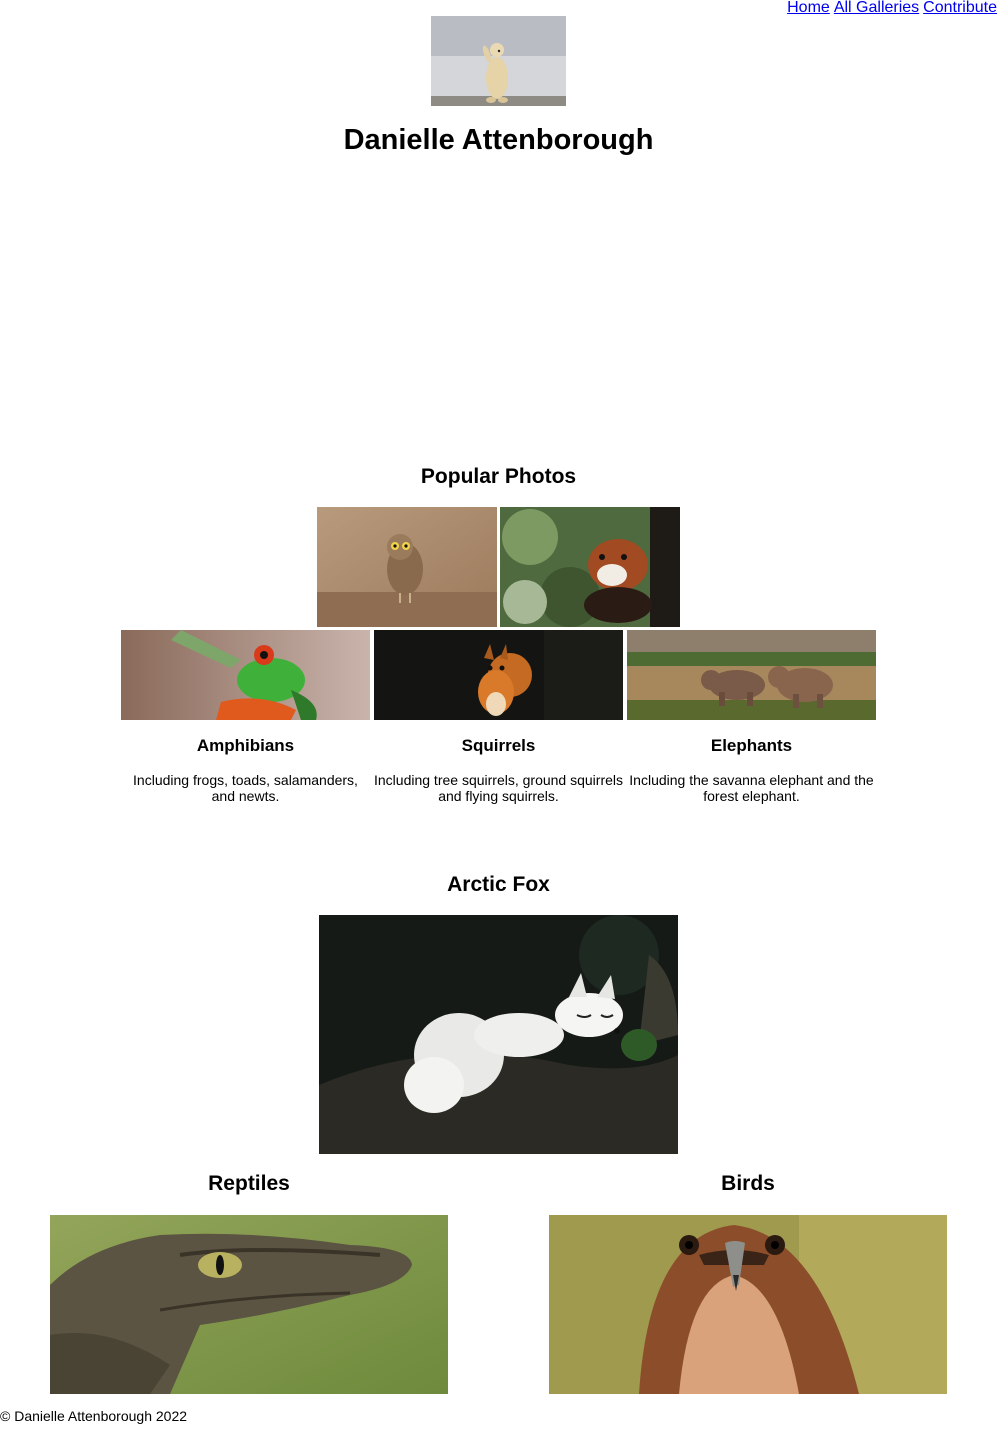 The image size is (997, 1439). Describe the element at coordinates (590, 567) in the screenshot. I see `red-panda-photo` at that location.